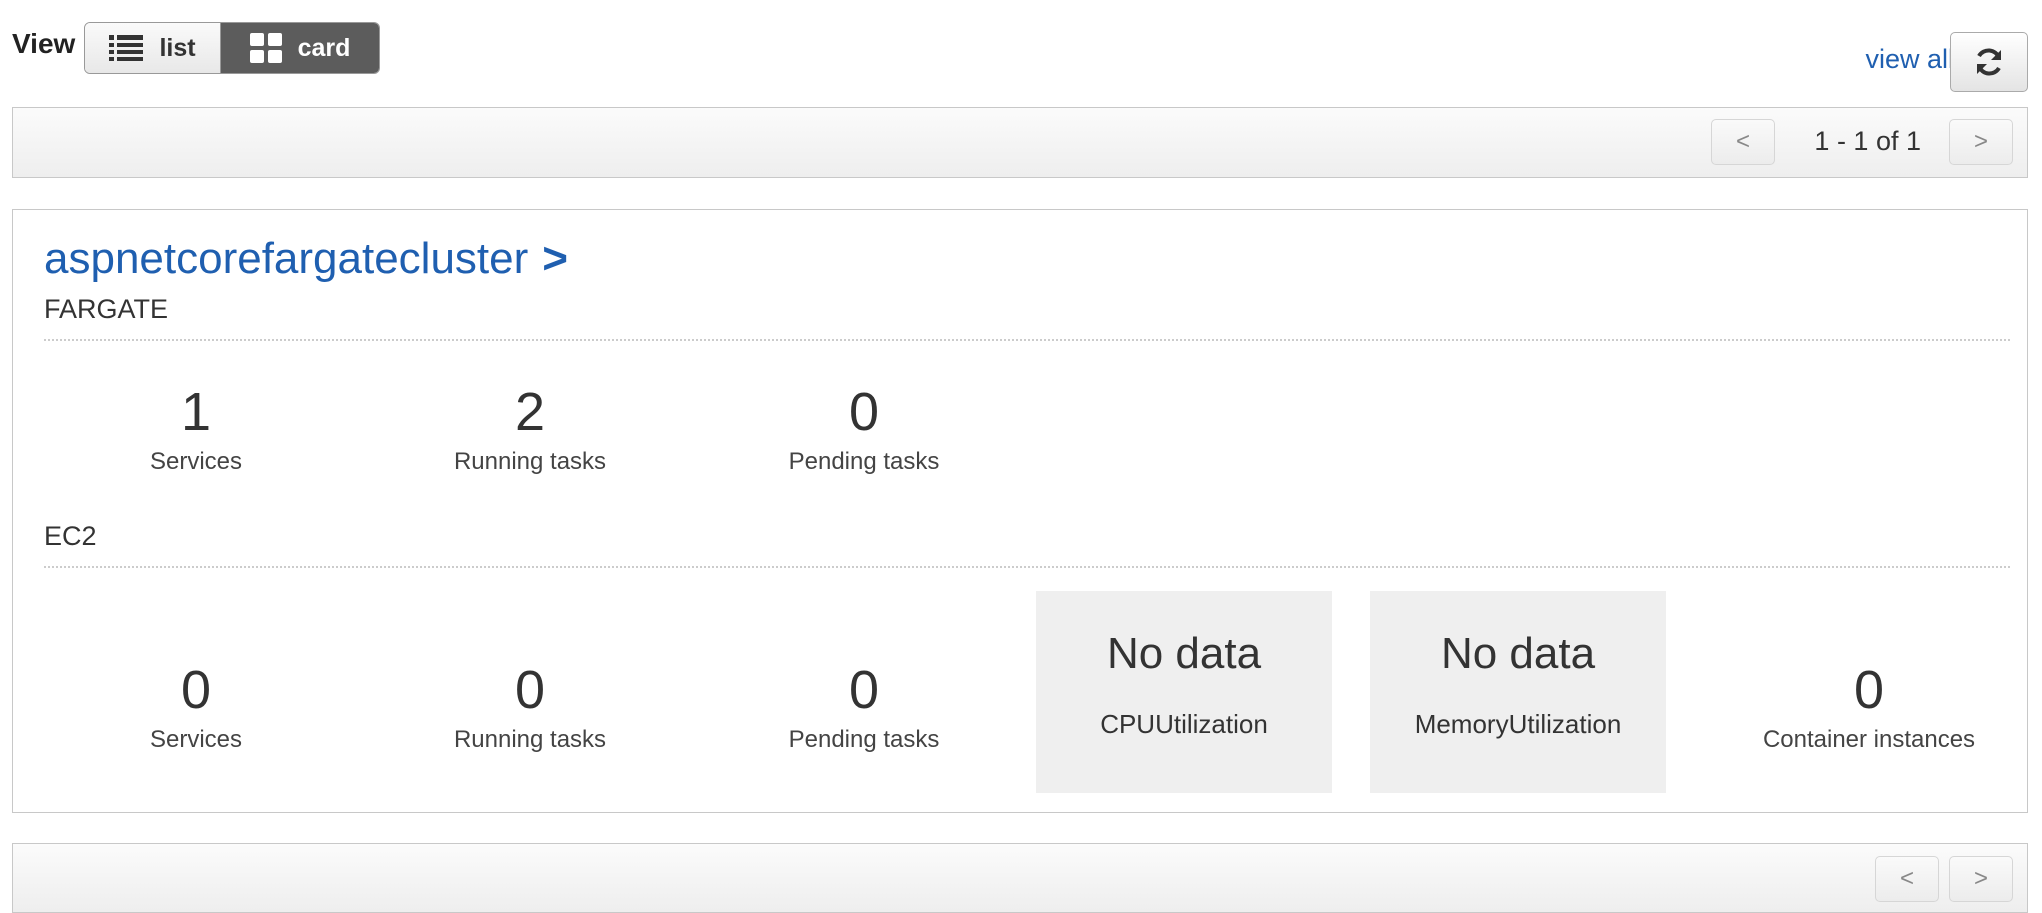 This screenshot has width=2042, height=913. What do you see at coordinates (1184, 653) in the screenshot?
I see `cpu-utilization-value: No data` at bounding box center [1184, 653].